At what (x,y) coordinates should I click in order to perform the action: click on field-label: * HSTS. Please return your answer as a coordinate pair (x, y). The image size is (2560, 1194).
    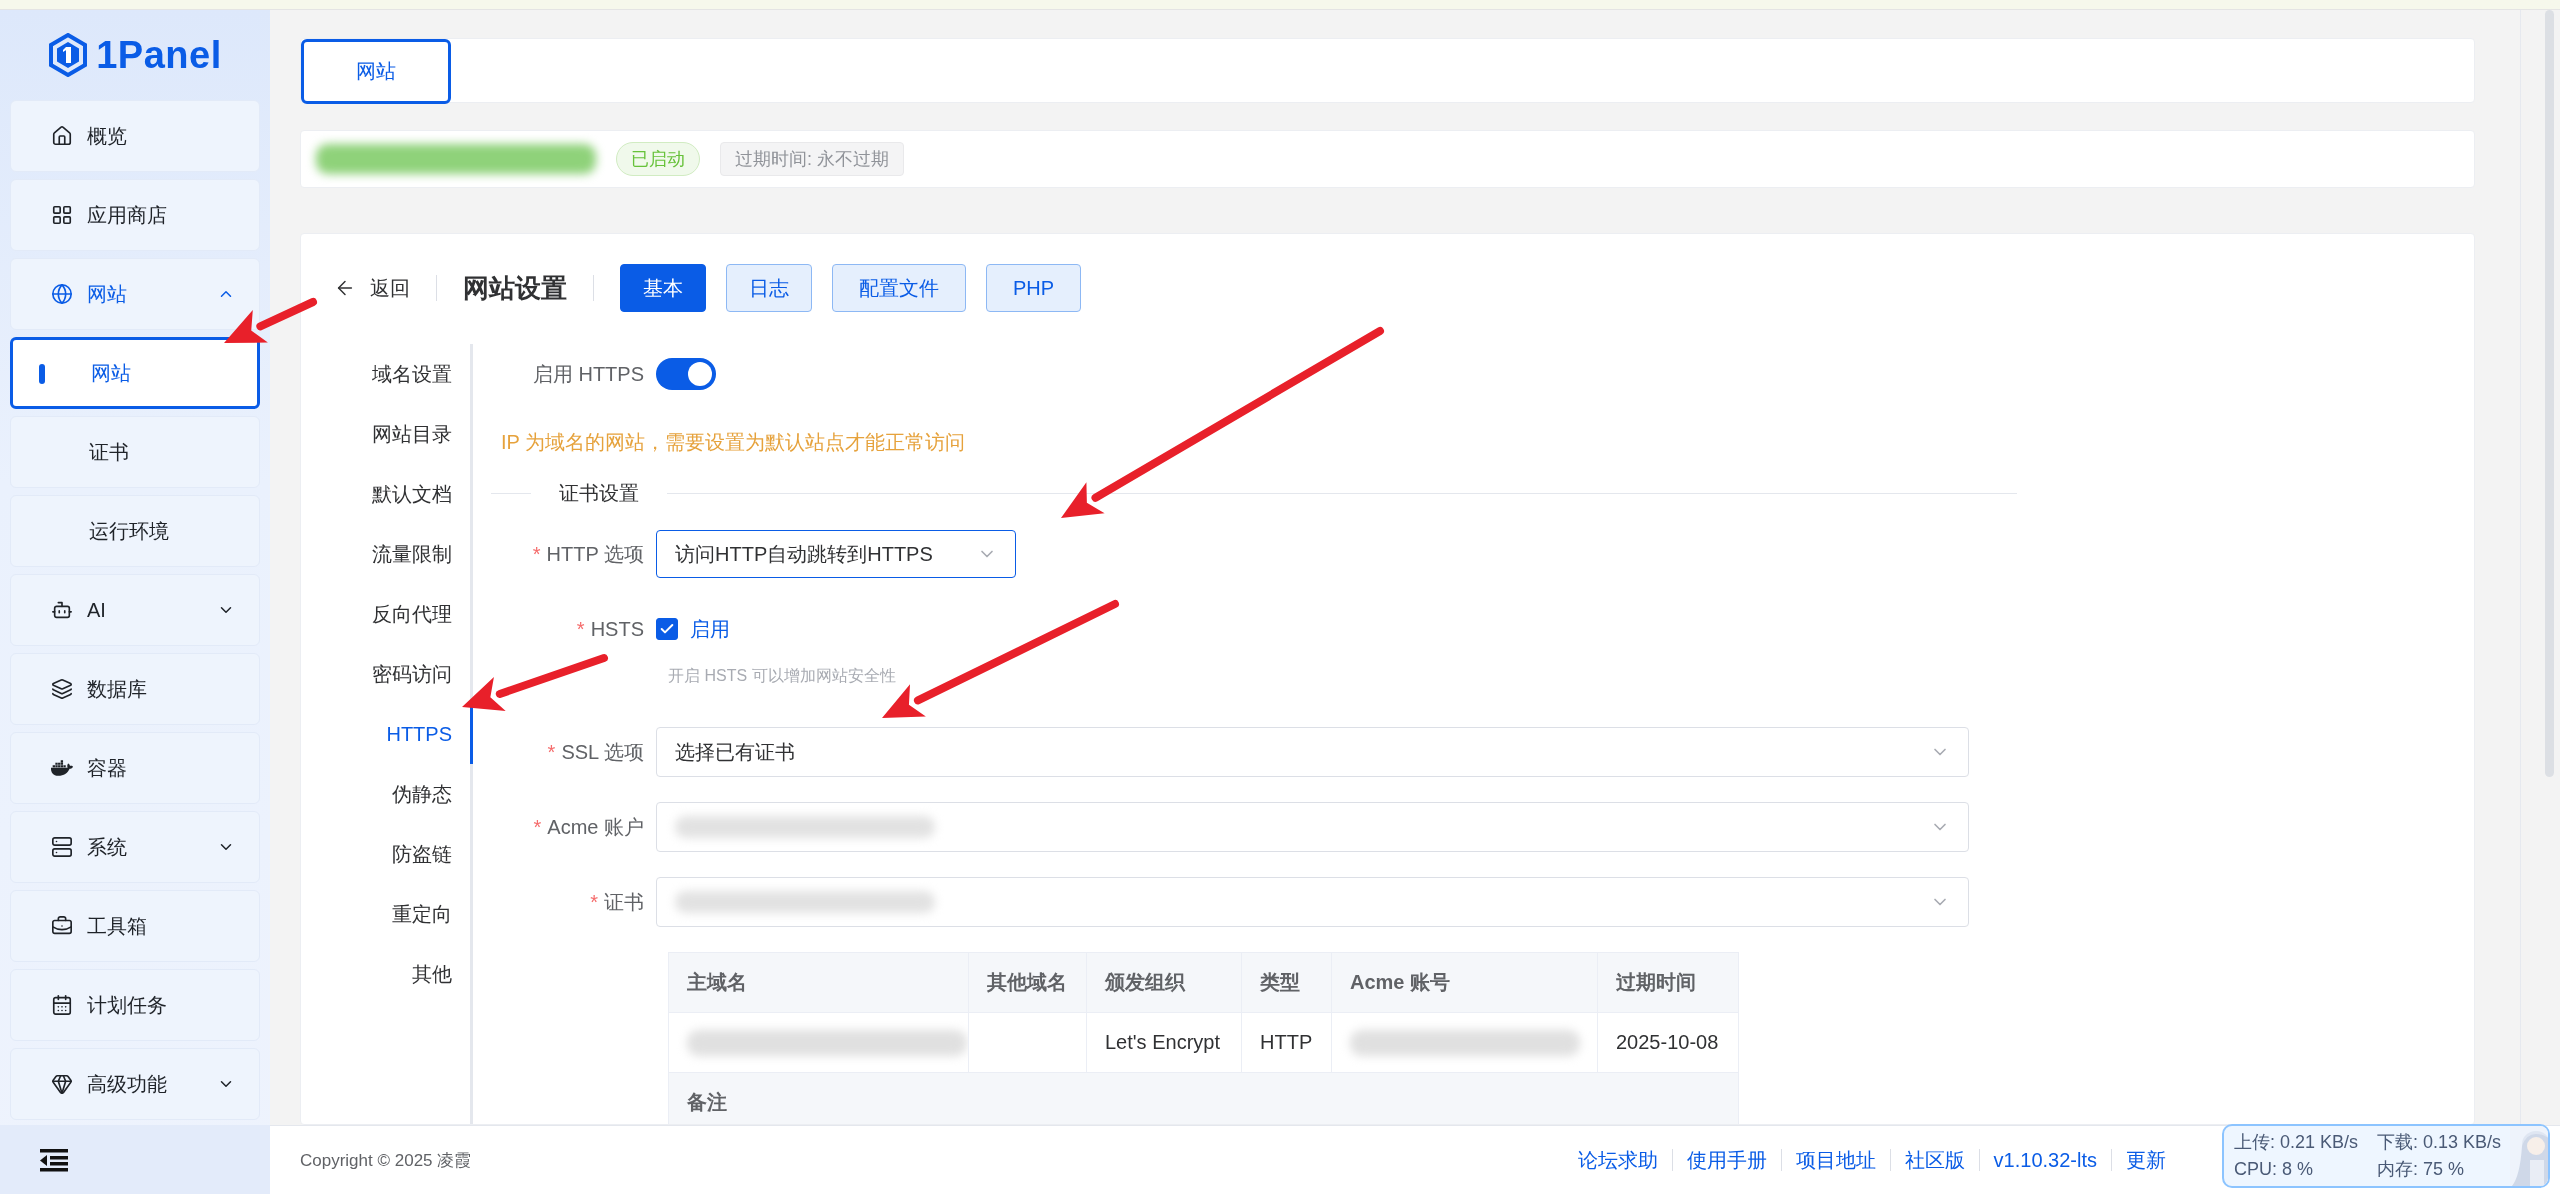
    Looking at the image, I should click on (610, 629).